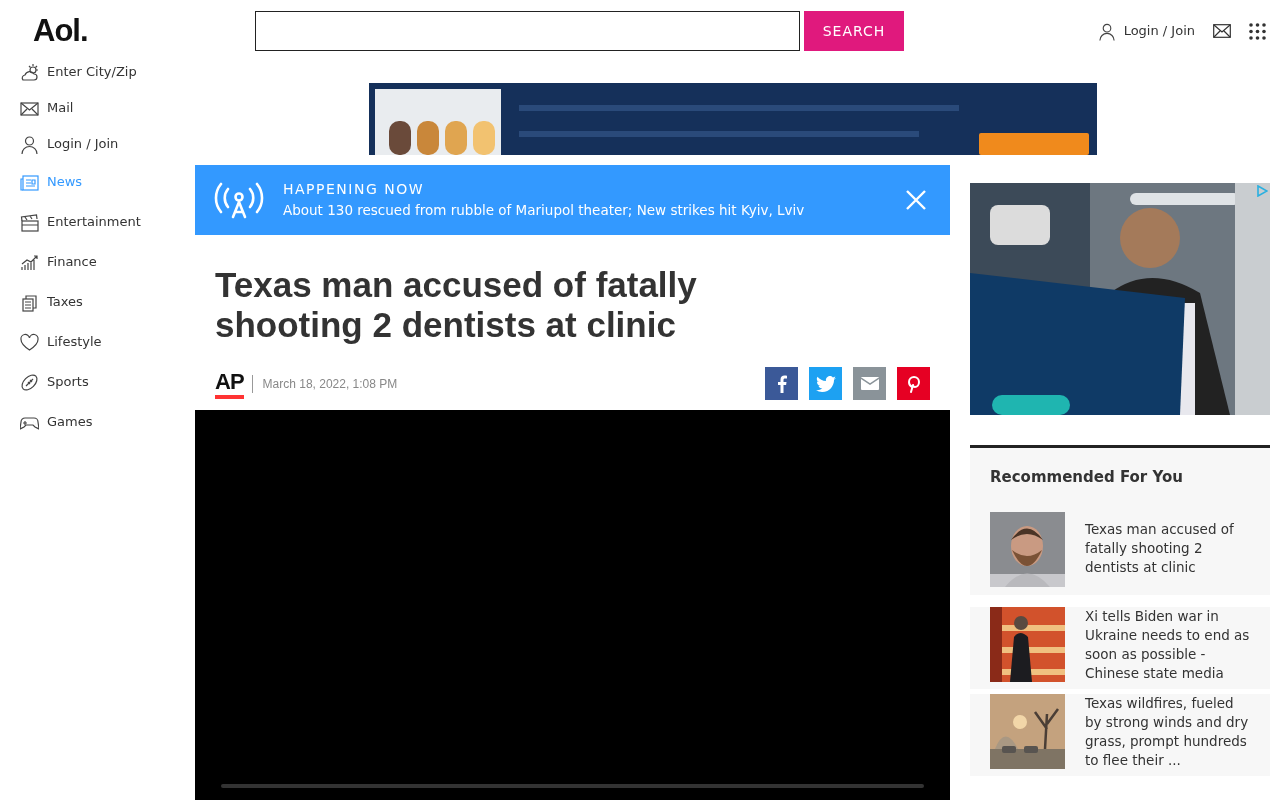 This screenshot has width=1280, height=800. What do you see at coordinates (229, 383) in the screenshot?
I see `source-logo: AP` at bounding box center [229, 383].